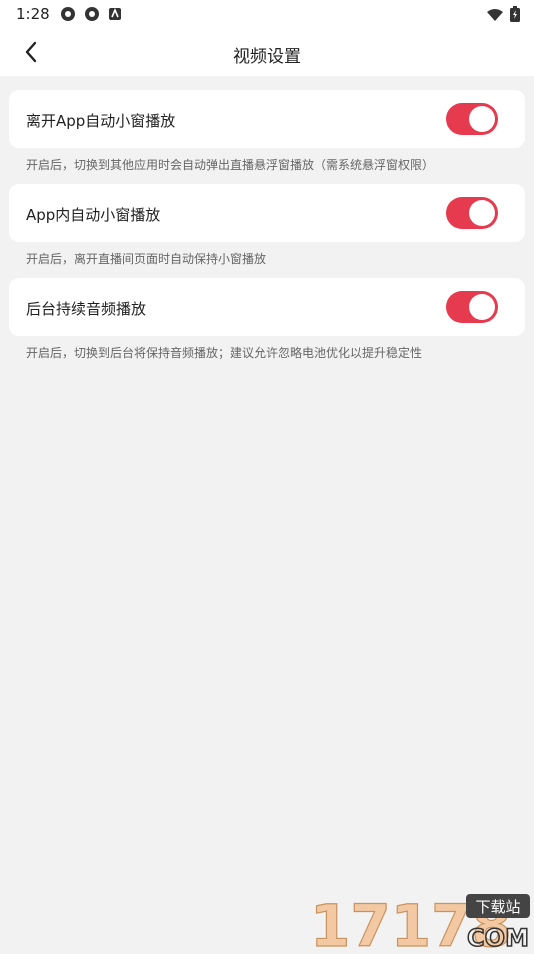 The width and height of the screenshot is (534, 954). I want to click on status-time: 1:28, so click(33, 14).